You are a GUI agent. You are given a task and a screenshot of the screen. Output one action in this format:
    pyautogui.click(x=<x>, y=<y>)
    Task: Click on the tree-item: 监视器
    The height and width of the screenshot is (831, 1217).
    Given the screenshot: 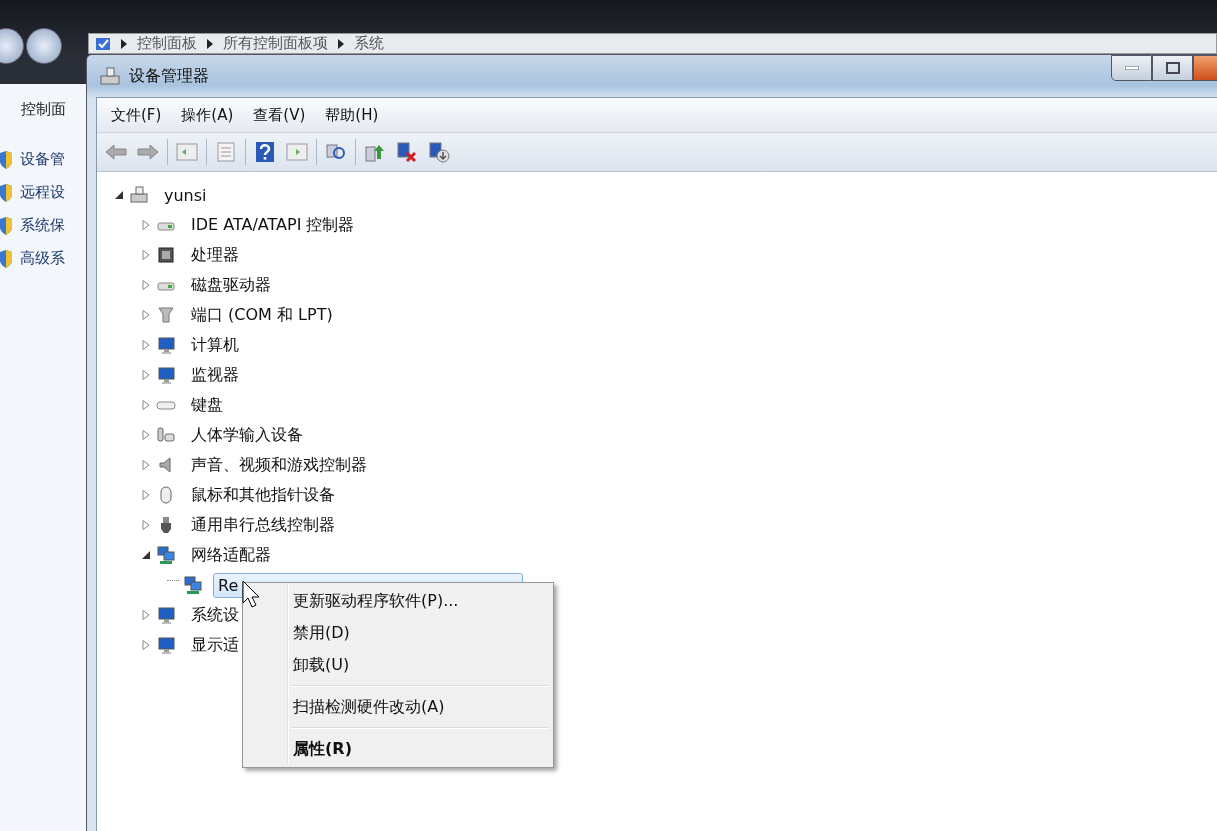 What is the action you would take?
    pyautogui.click(x=215, y=375)
    